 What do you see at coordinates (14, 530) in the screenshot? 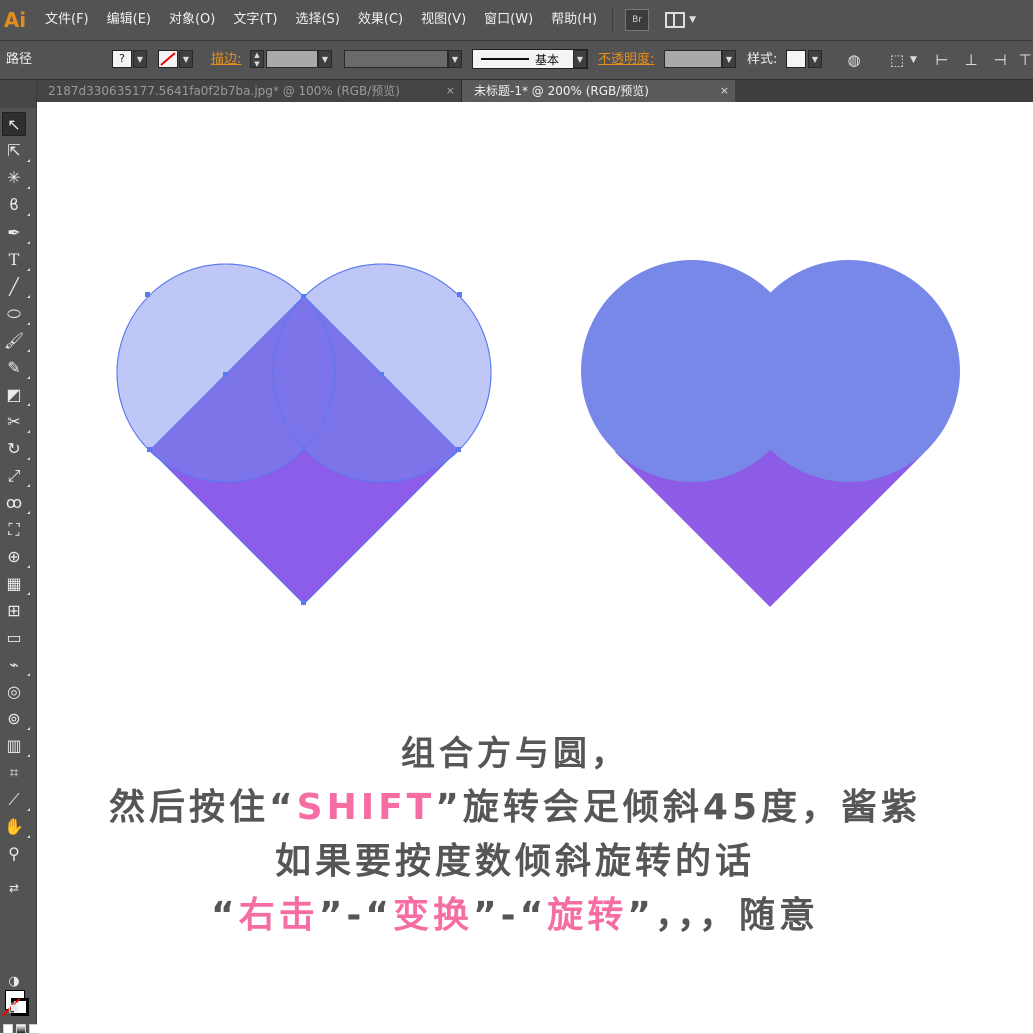
I see `free-transform-tool-icon: ⛶` at bounding box center [14, 530].